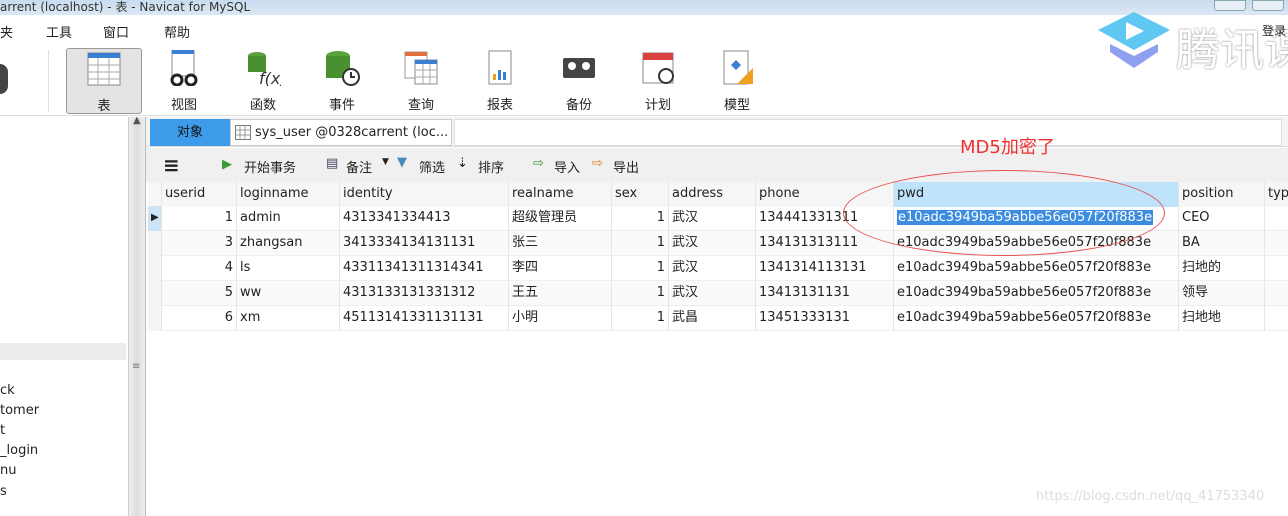 This screenshot has height=516, width=1288. I want to click on header-corner, so click(155, 194).